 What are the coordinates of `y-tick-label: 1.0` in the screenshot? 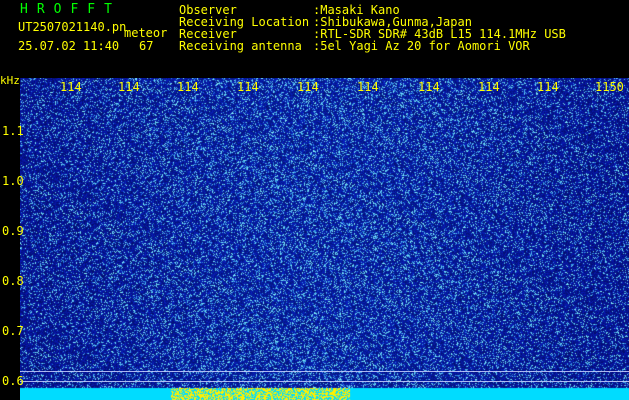 It's located at (13, 181).